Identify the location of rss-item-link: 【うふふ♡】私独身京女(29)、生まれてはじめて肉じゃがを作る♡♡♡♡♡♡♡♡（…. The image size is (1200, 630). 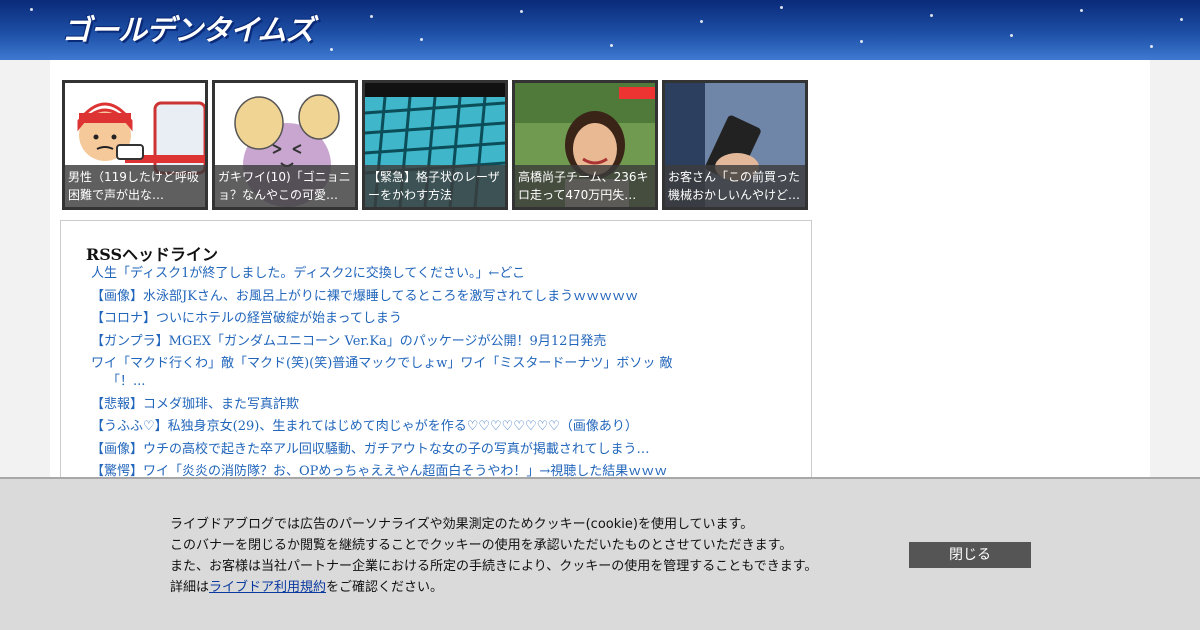
(391, 427).